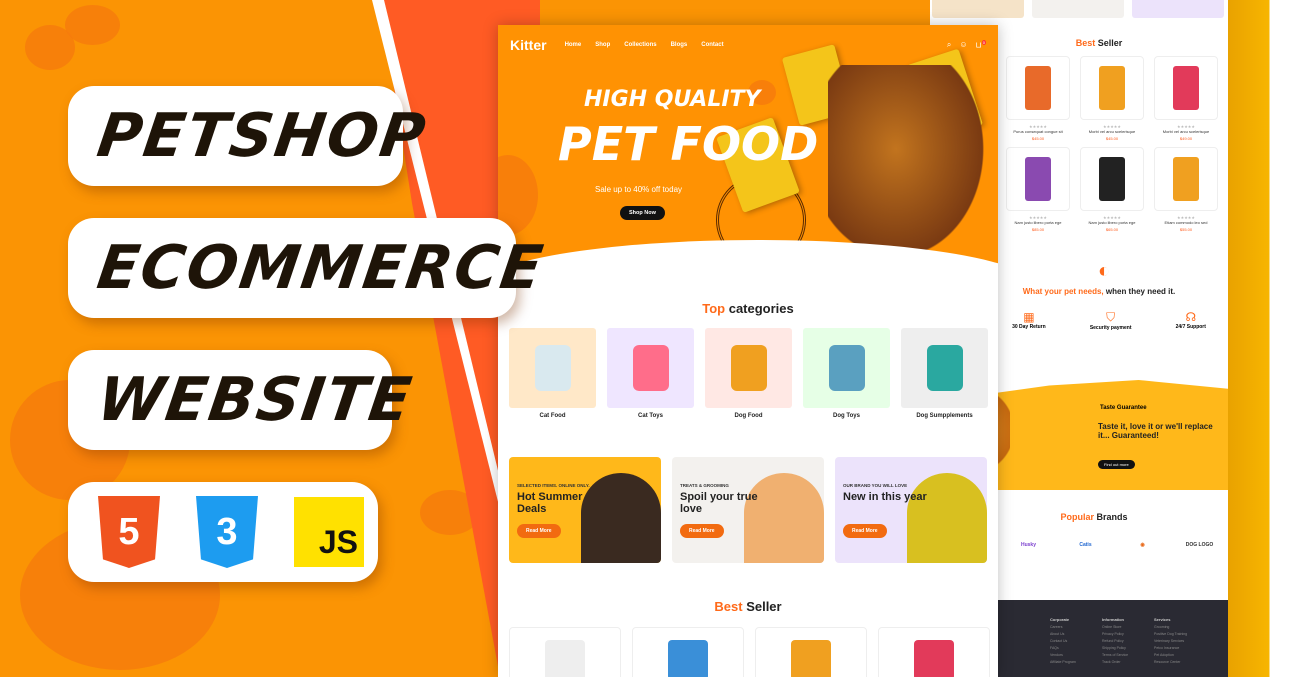  Describe the element at coordinates (1186, 229) in the screenshot. I see `product-price: $55.00` at that location.